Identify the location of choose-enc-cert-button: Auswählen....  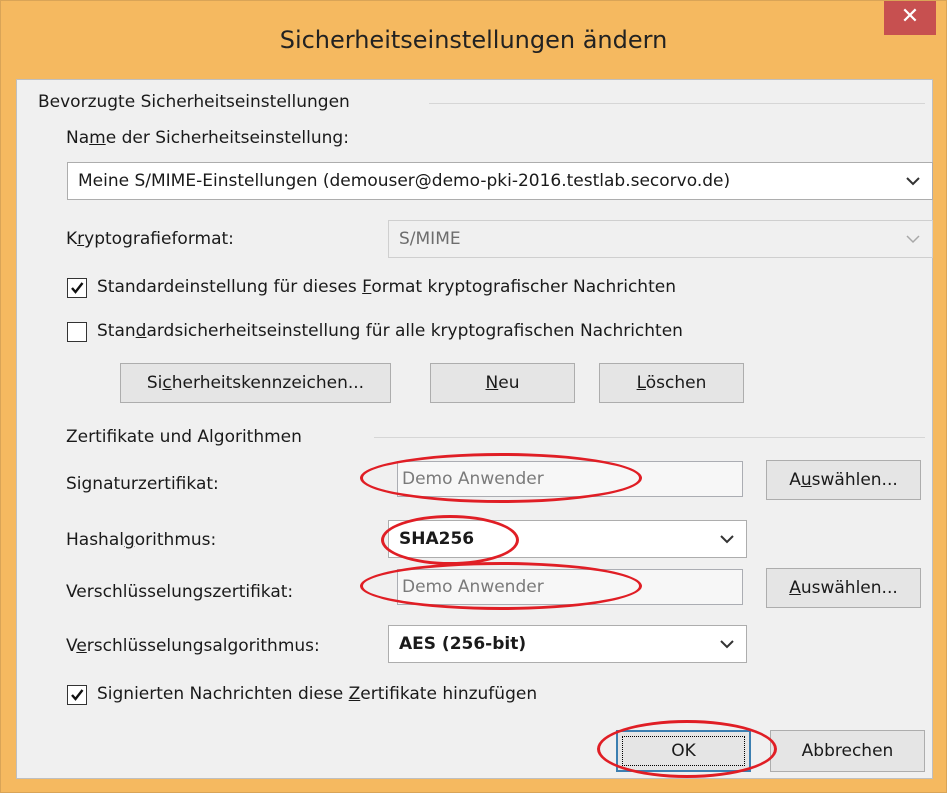
(843, 588).